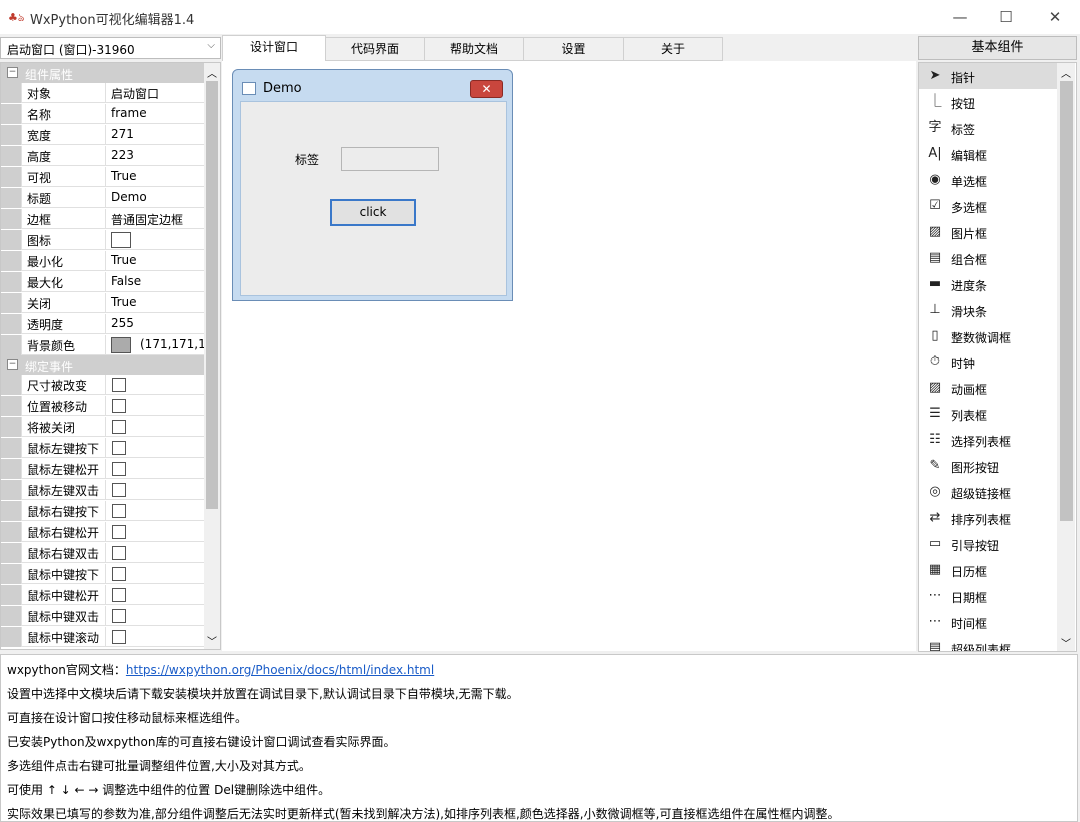 This screenshot has width=1080, height=822. Describe the element at coordinates (122, 134) in the screenshot. I see `property-value: 271` at that location.